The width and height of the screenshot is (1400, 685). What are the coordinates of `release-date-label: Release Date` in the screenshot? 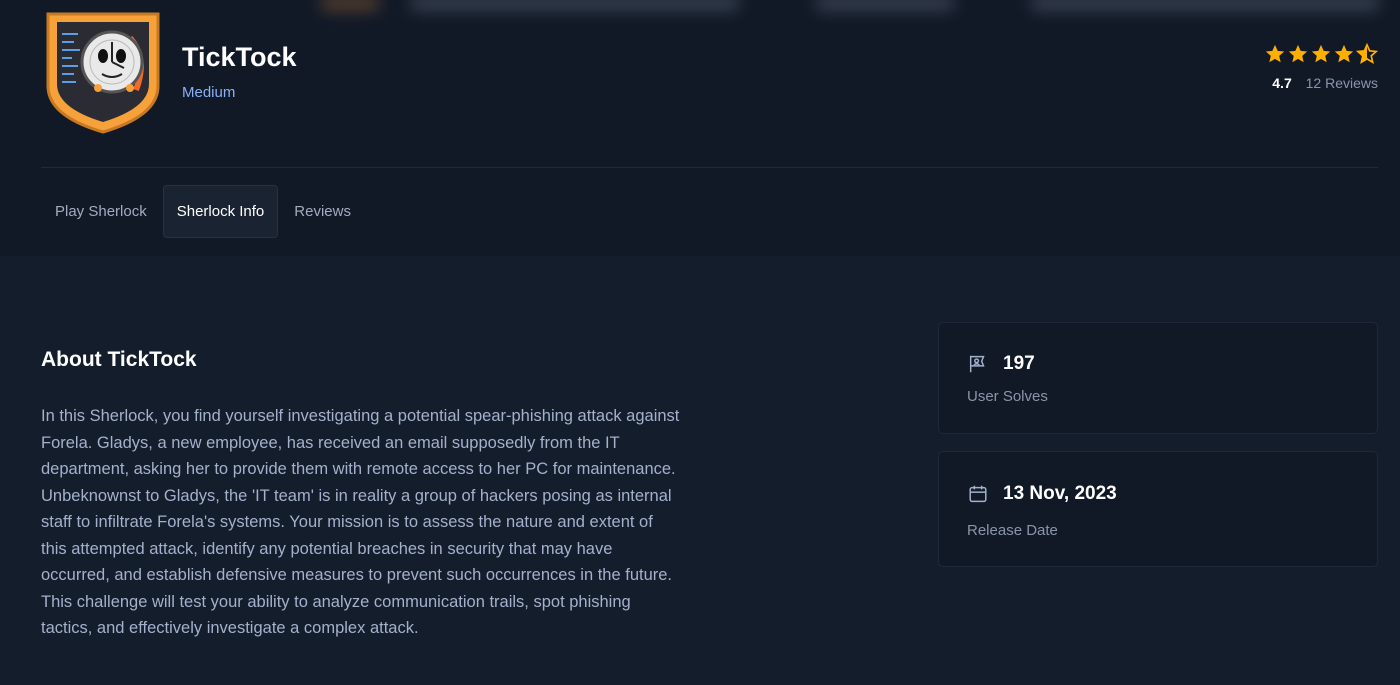 It's located at (1012, 530).